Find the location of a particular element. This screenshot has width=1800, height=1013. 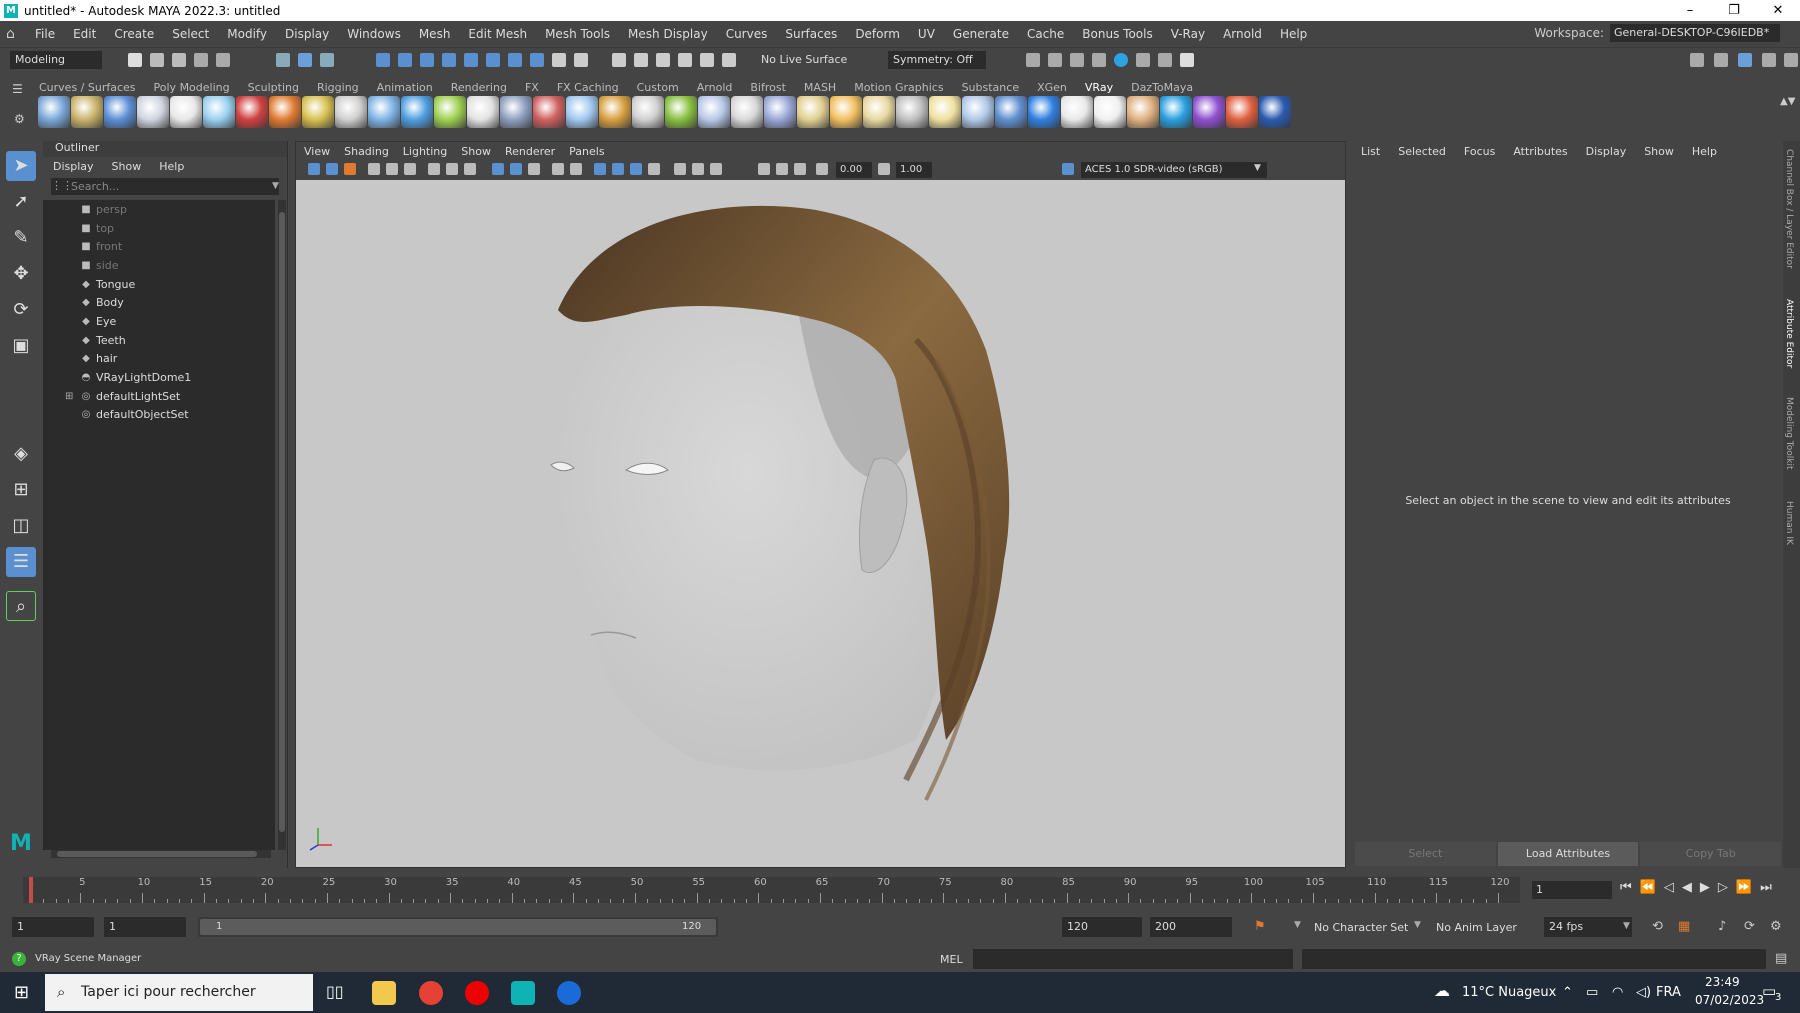

fps-dropdown: 24 fps is located at coordinates (1588, 927).